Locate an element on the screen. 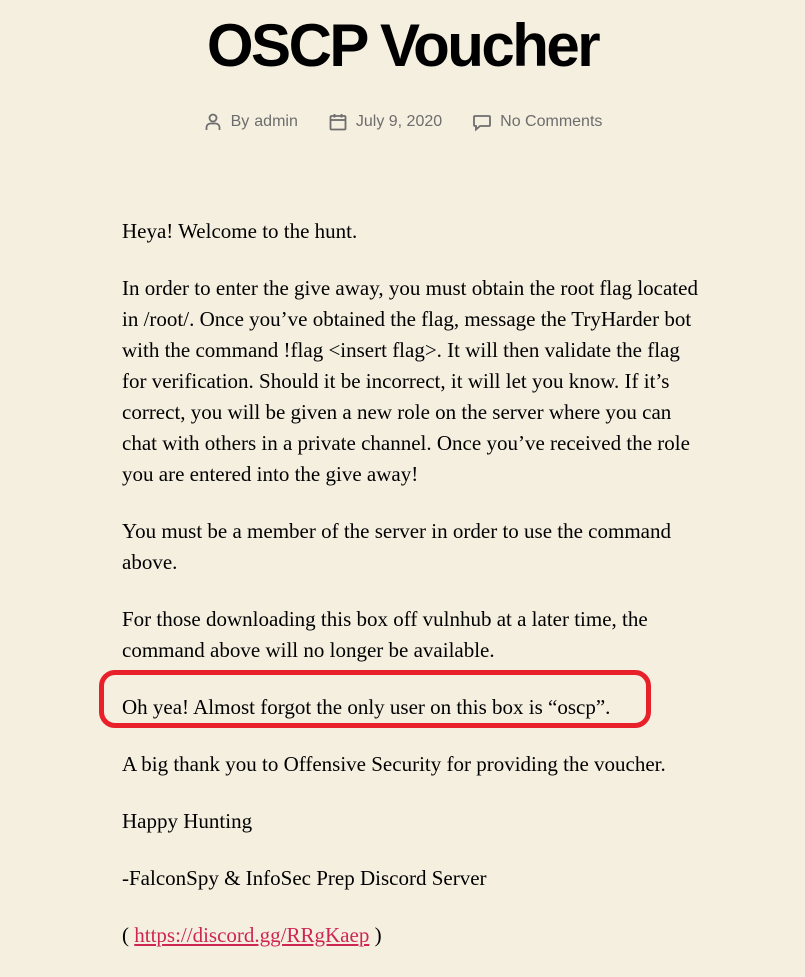 The width and height of the screenshot is (805, 977). paragraph-happy-hunting: Happy Hunting is located at coordinates (187, 821).